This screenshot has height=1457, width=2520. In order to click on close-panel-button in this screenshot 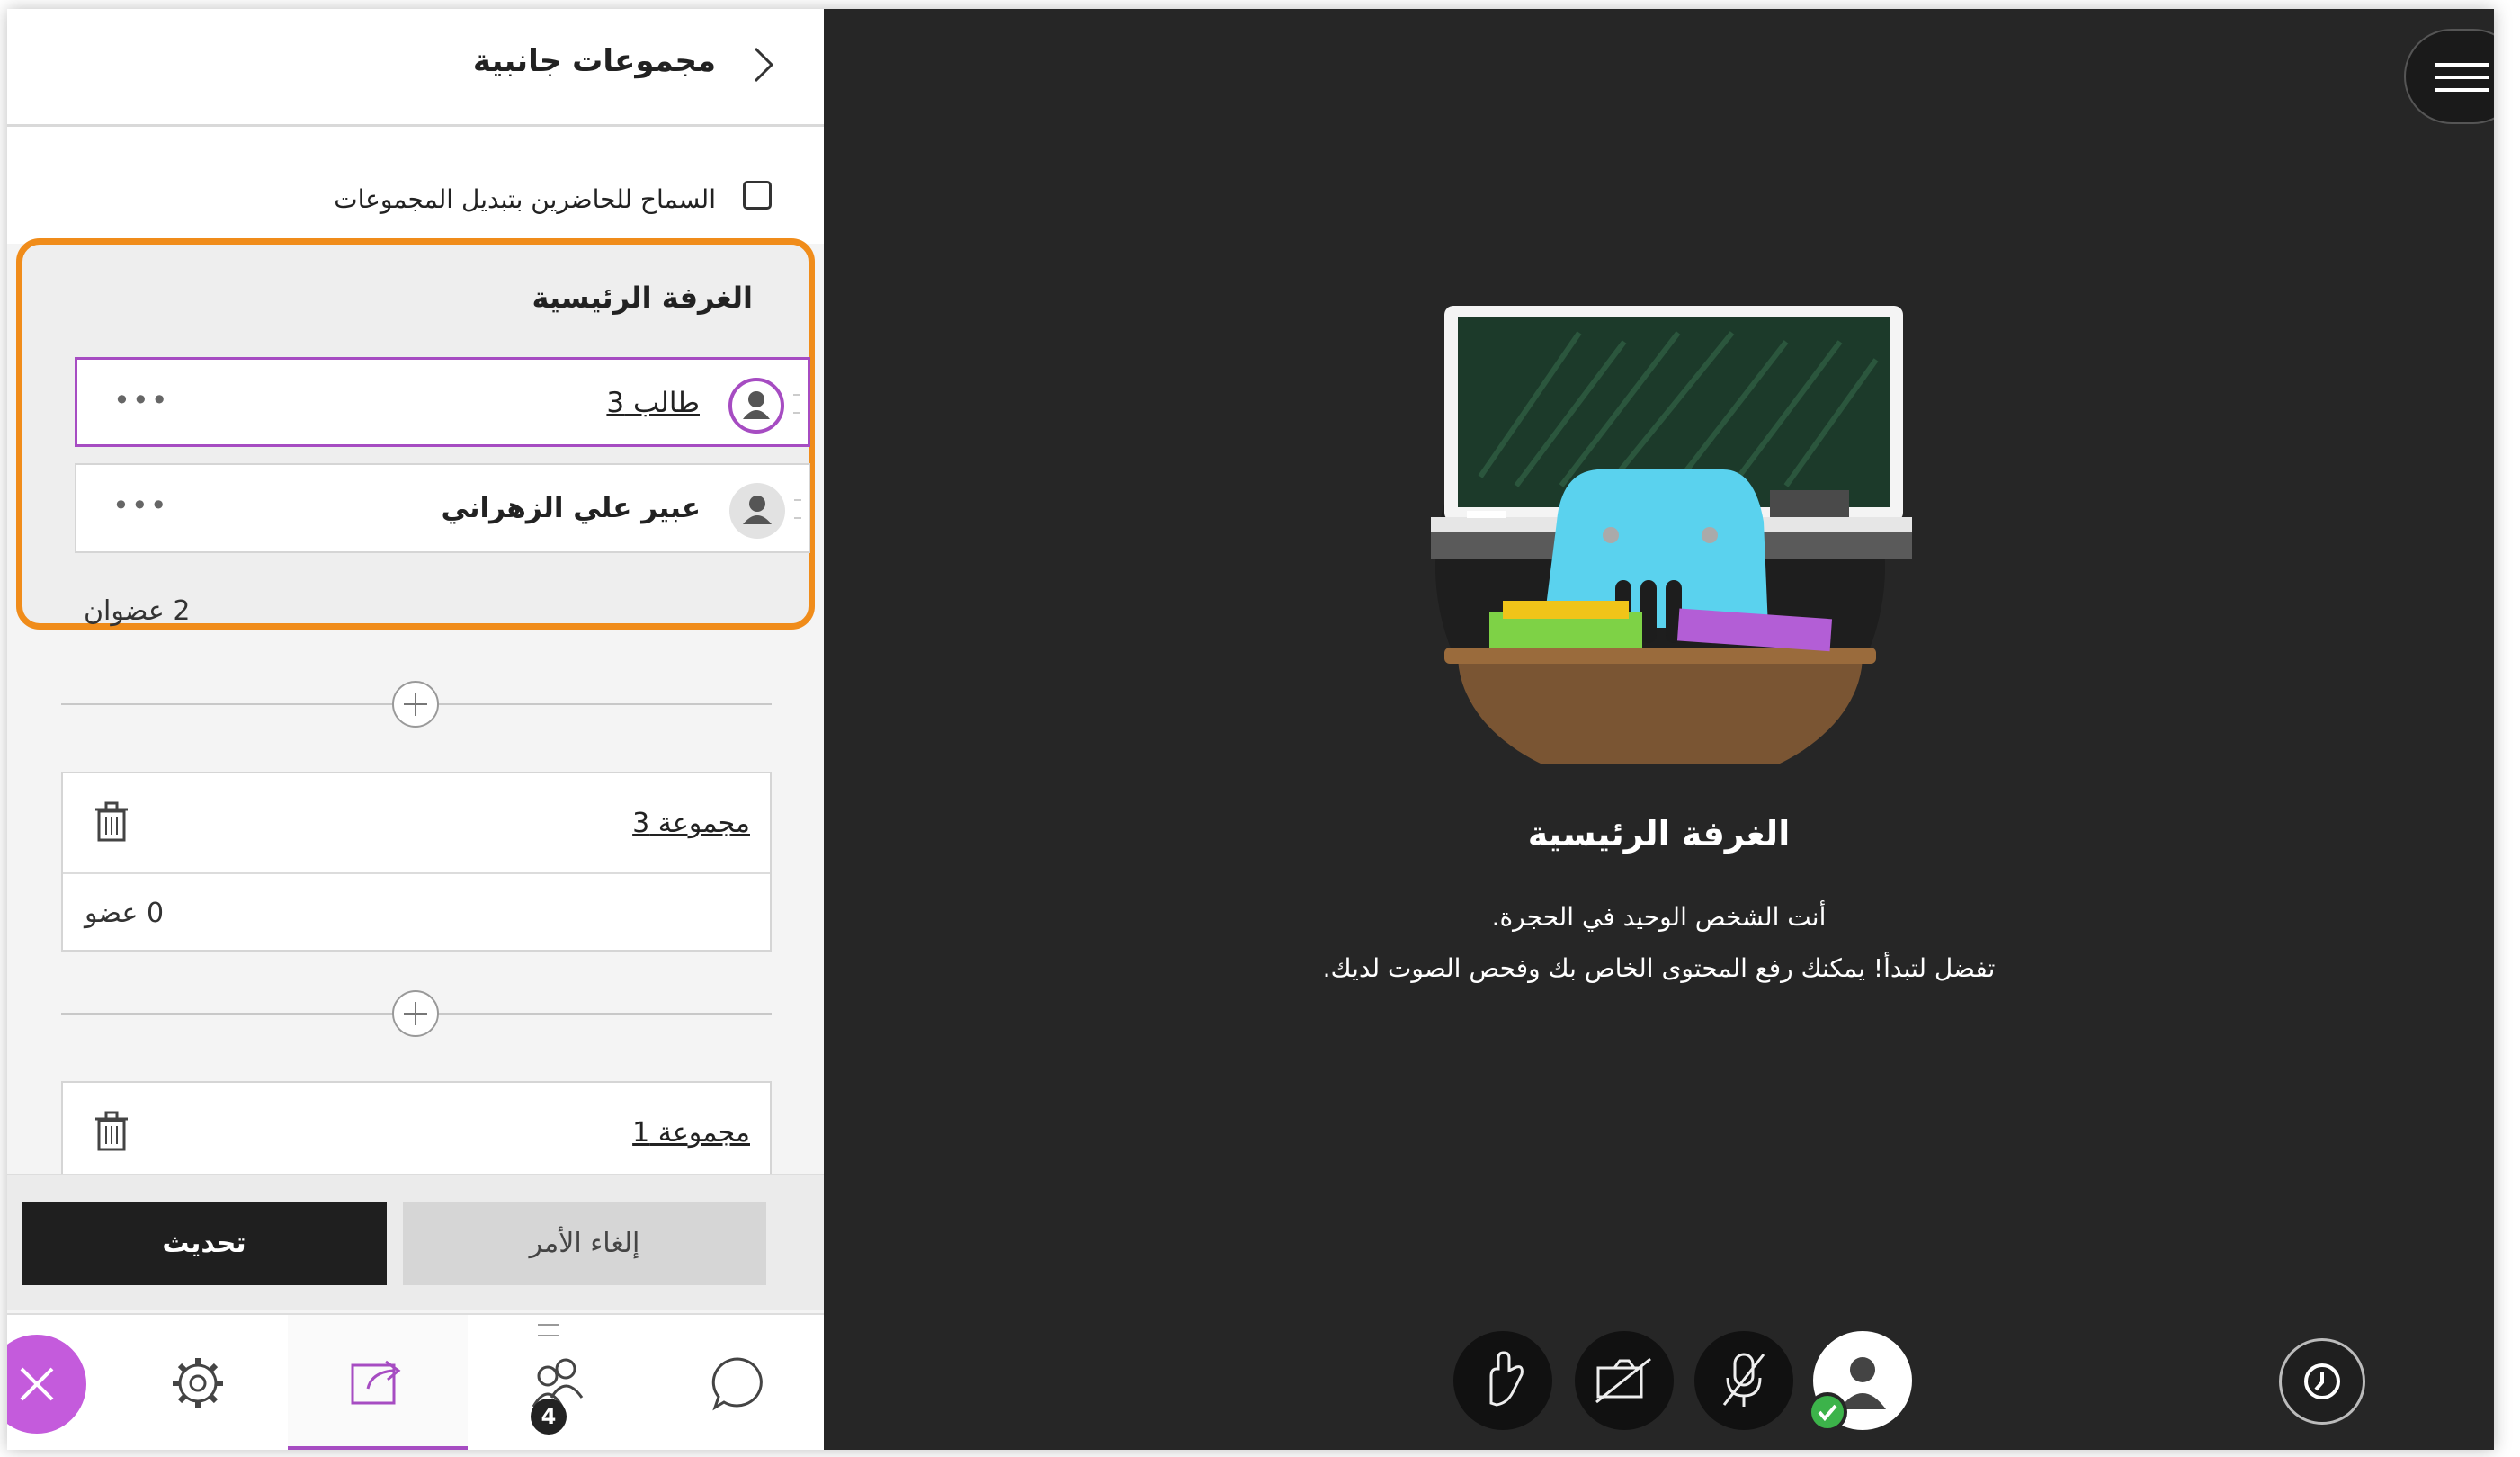, I will do `click(46, 1384)`.